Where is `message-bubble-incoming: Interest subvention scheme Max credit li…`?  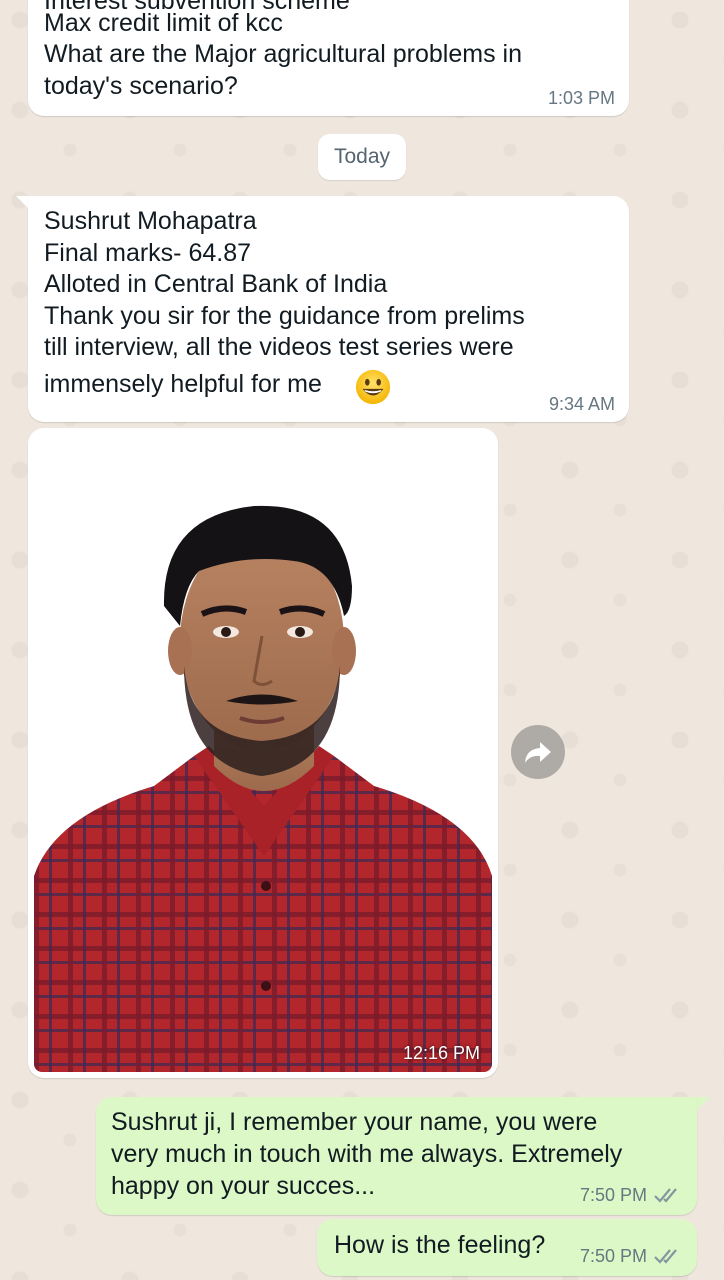
message-bubble-incoming: Interest subvention scheme Max credit li… is located at coordinates (328, 58).